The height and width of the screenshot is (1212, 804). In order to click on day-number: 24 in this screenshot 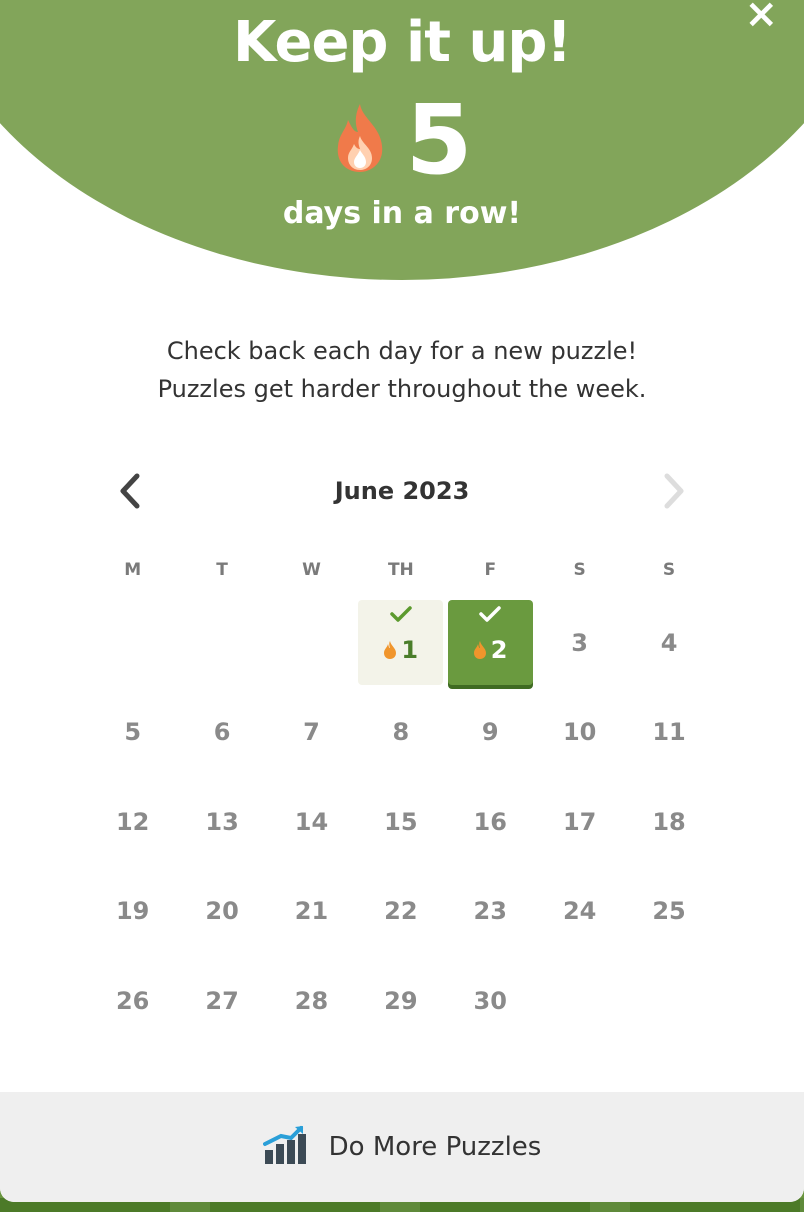, I will do `click(579, 911)`.